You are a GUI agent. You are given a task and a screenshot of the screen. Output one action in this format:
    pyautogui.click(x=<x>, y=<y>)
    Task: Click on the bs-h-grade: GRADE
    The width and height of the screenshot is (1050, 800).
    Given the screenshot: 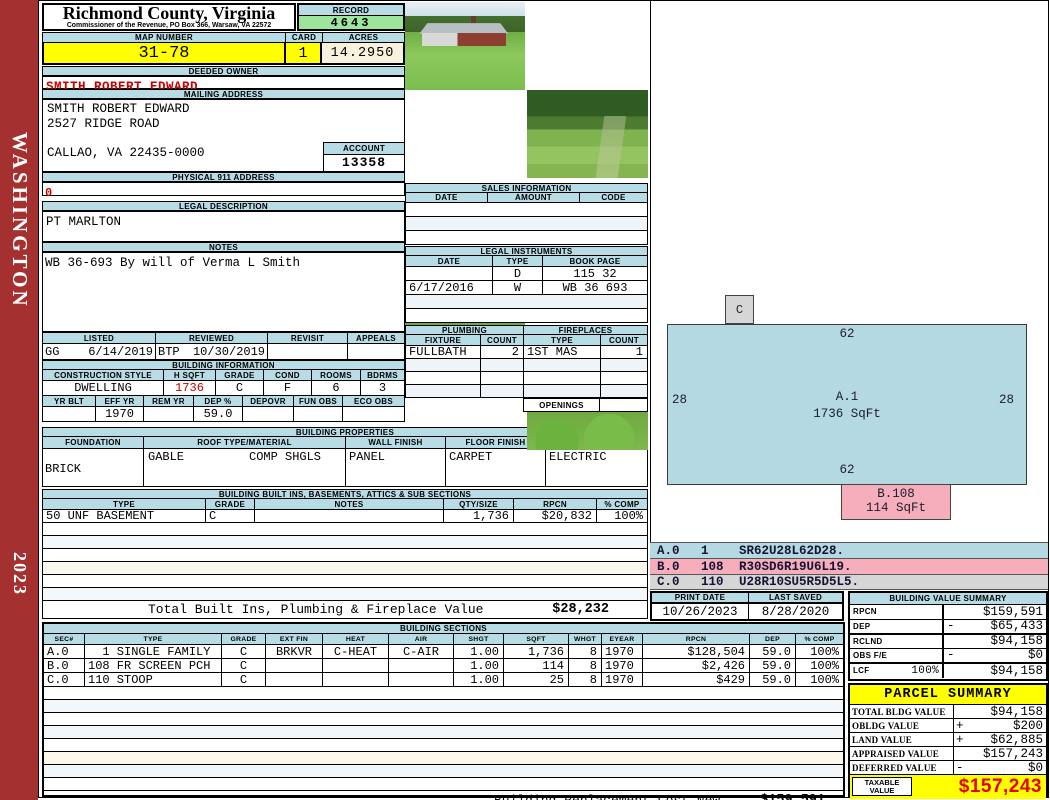 What is the action you would take?
    pyautogui.click(x=244, y=639)
    